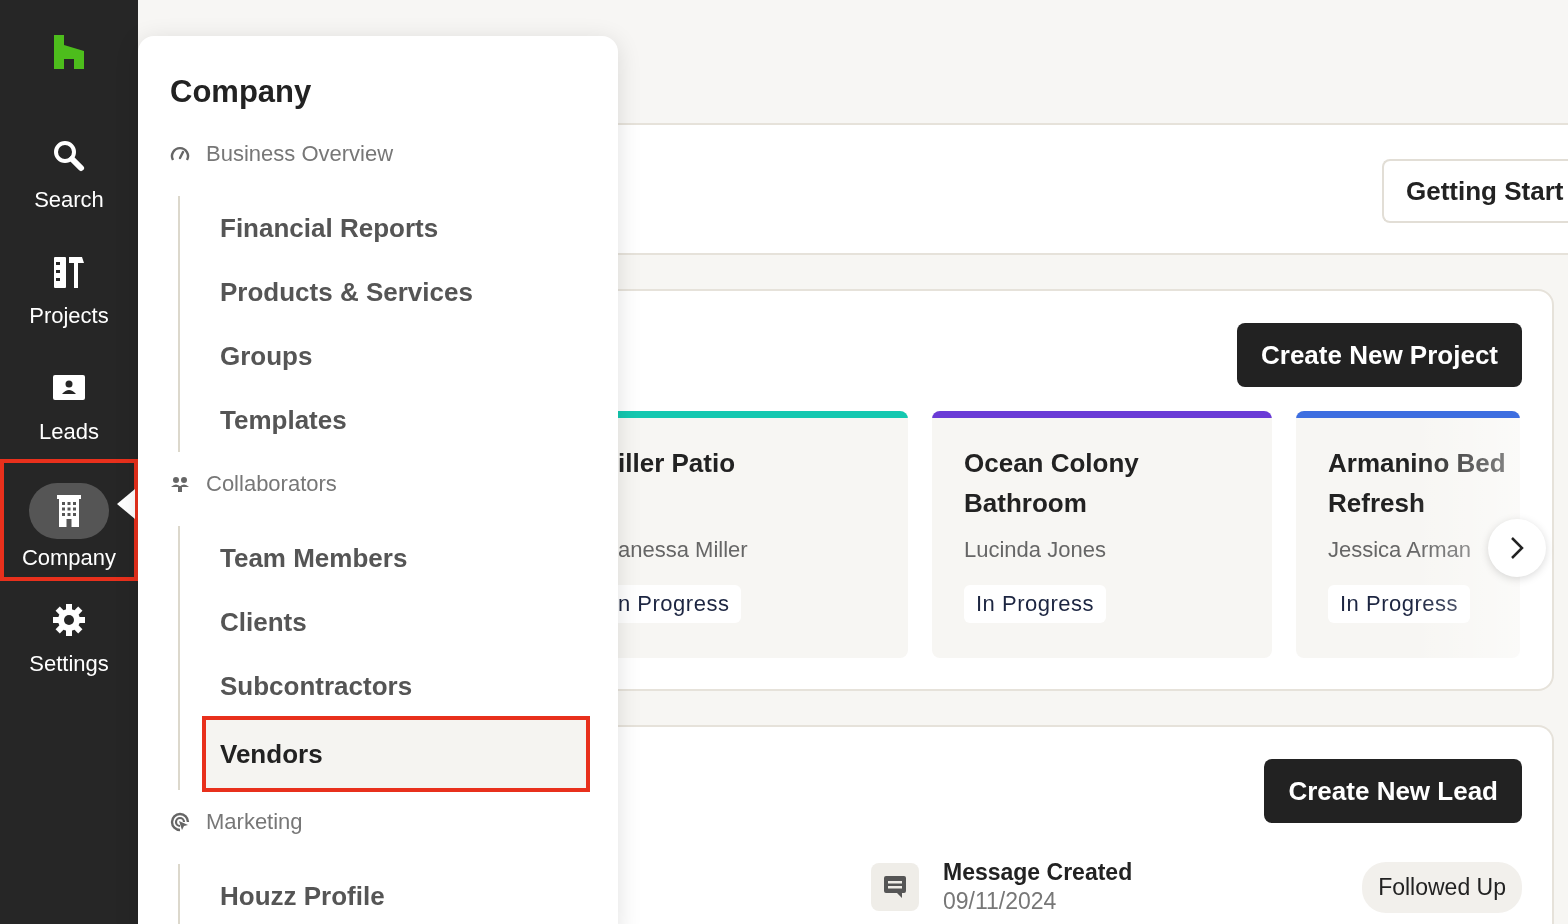 The image size is (1568, 924). Describe the element at coordinates (236, 822) in the screenshot. I see `menu-section: Marketing` at that location.